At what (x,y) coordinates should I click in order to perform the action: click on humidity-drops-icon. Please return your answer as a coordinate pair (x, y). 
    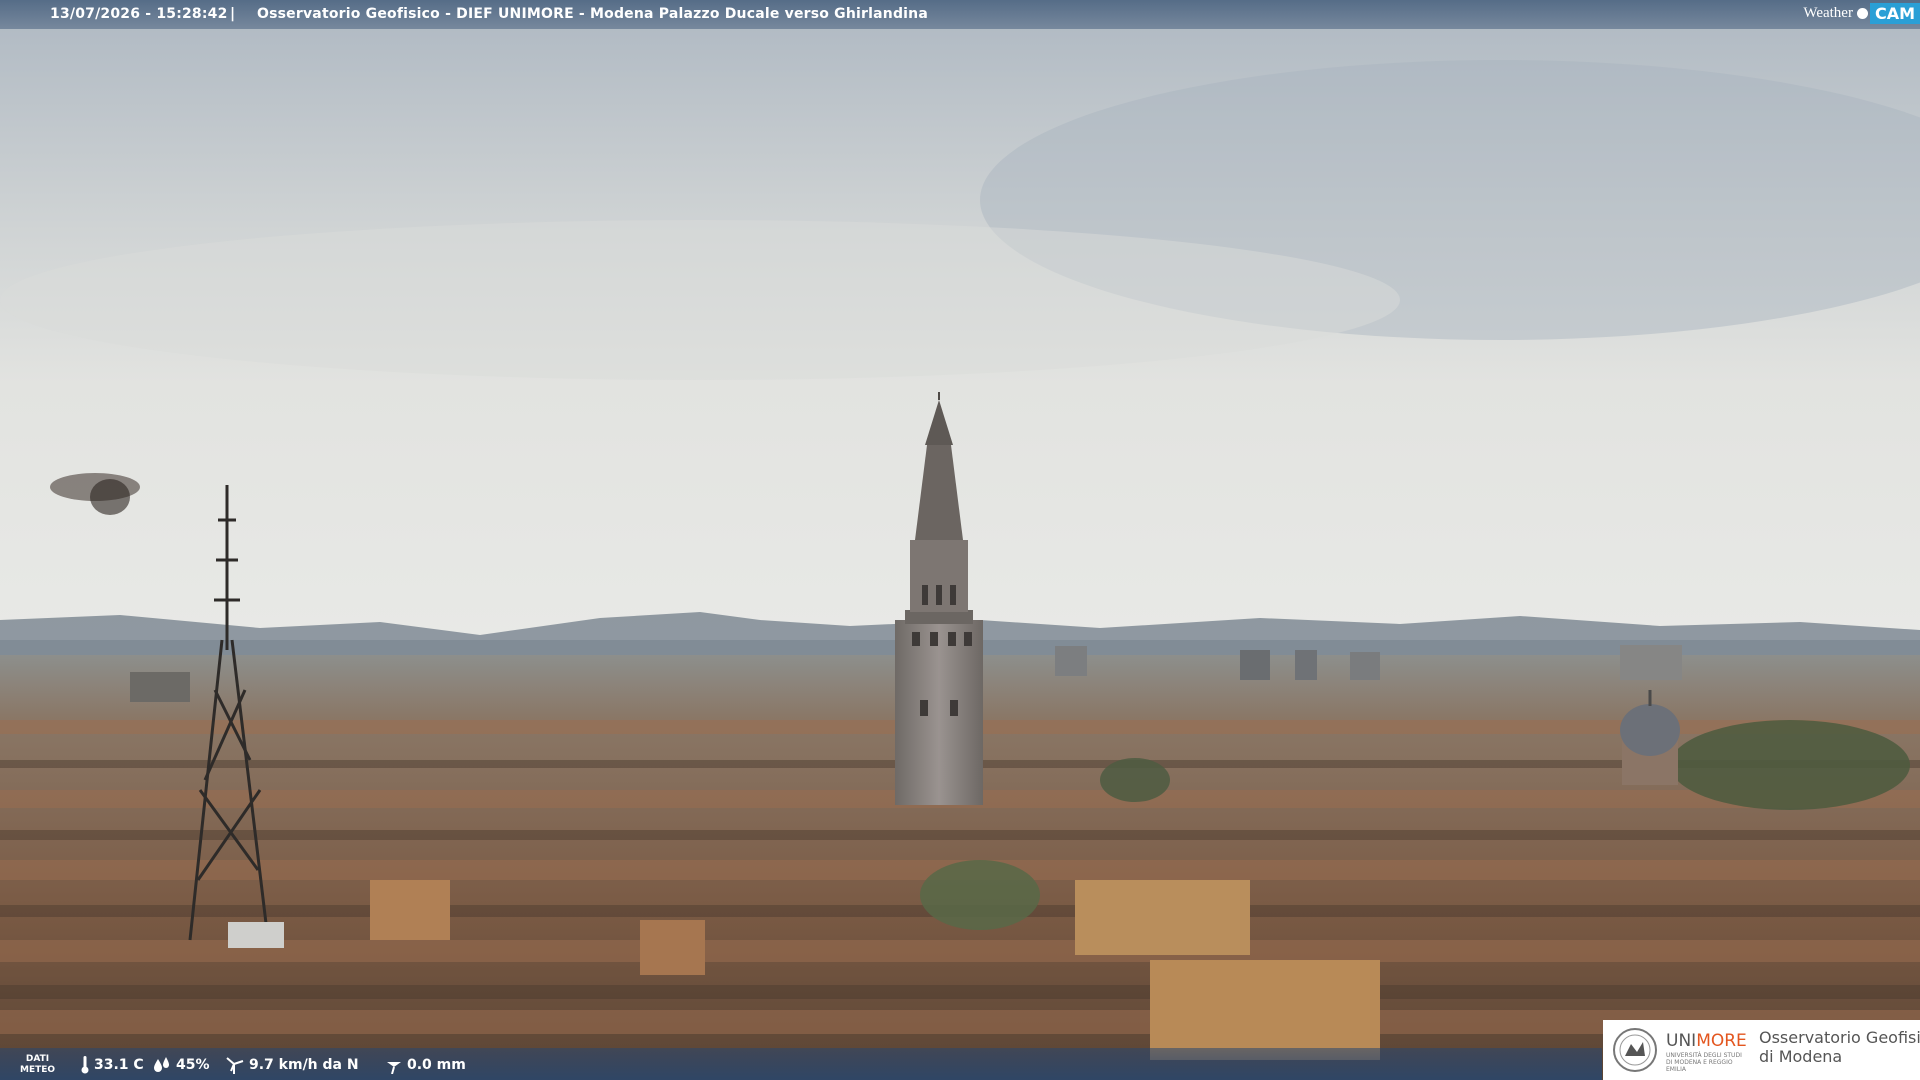
    Looking at the image, I should click on (161, 1064).